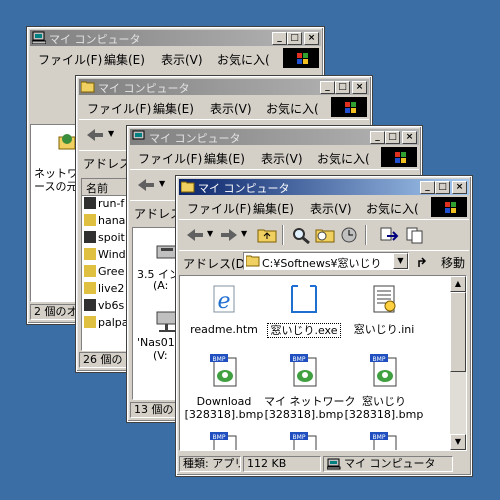 The height and width of the screenshot is (500, 500). I want to click on list-item: spoit, so click(104, 239).